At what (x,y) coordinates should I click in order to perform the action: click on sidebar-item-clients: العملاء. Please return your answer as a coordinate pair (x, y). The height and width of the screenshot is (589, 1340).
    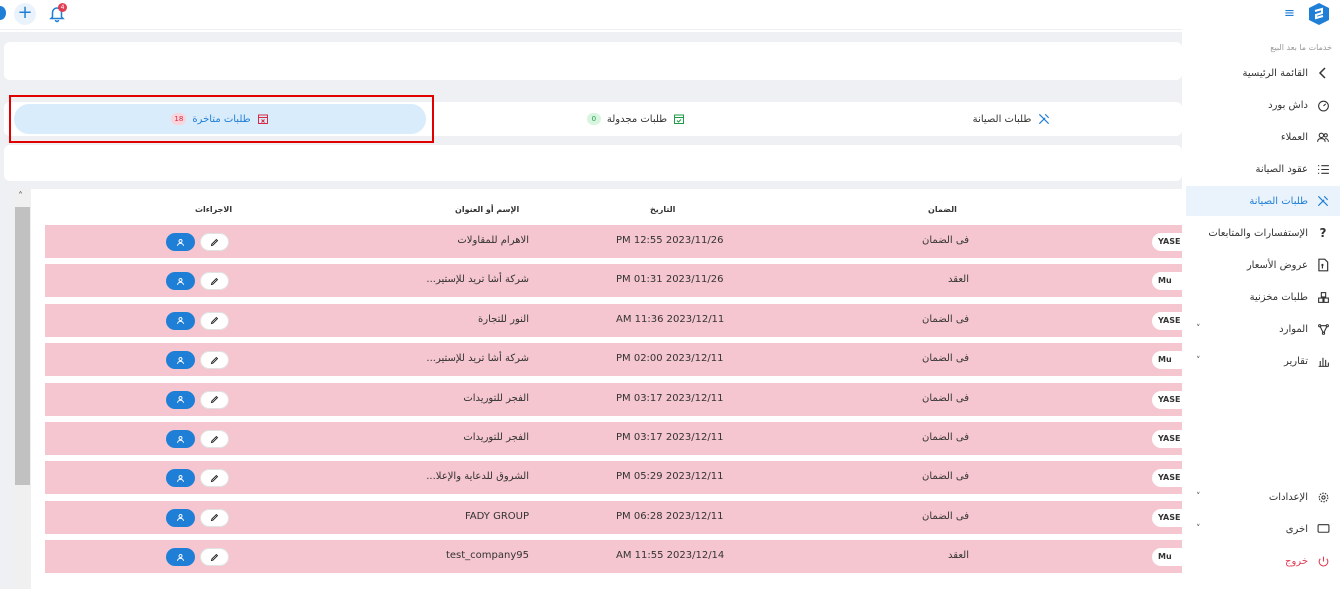
    Looking at the image, I should click on (1261, 137).